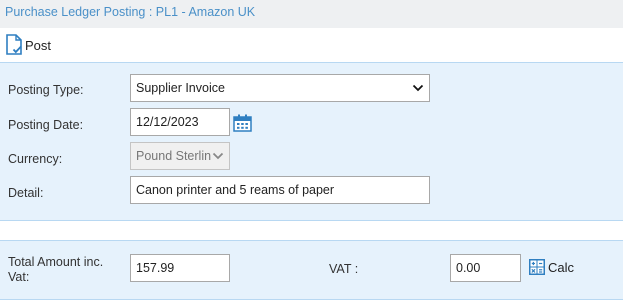  I want to click on currency-label: Currency:, so click(35, 159).